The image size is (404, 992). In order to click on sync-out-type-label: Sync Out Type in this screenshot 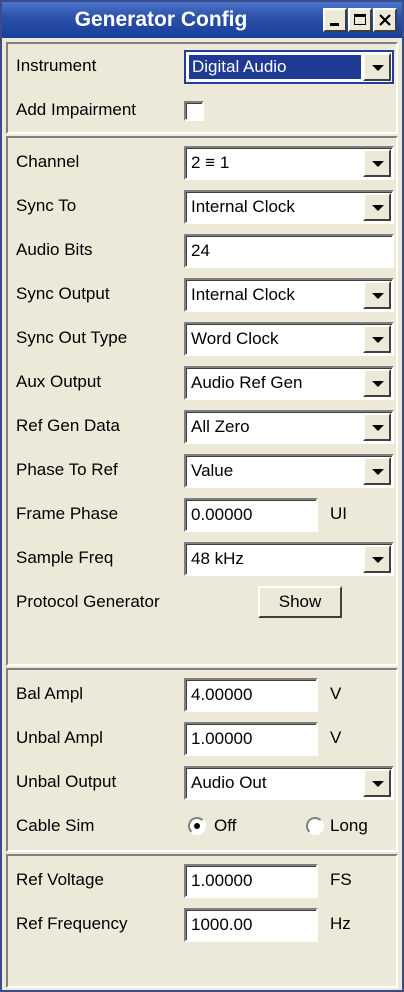, I will do `click(72, 337)`.